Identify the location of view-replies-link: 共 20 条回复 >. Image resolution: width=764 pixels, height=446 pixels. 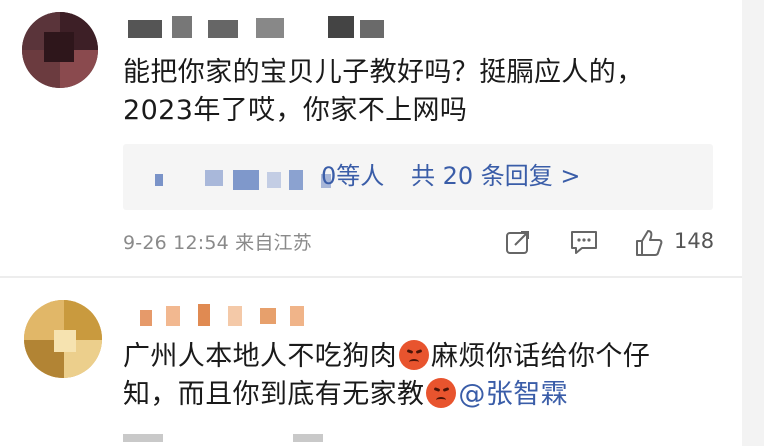
(496, 176).